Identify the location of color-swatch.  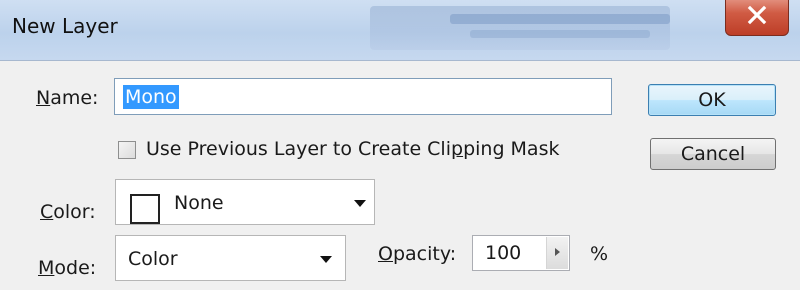
(145, 209).